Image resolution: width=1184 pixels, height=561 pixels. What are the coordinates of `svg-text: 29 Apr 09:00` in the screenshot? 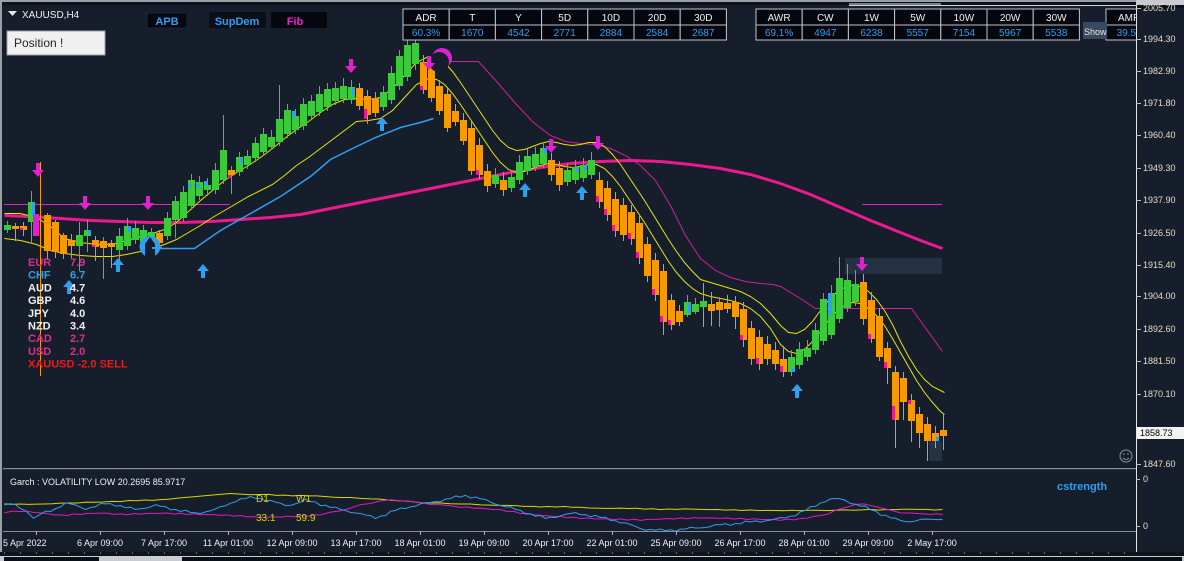 It's located at (867, 543).